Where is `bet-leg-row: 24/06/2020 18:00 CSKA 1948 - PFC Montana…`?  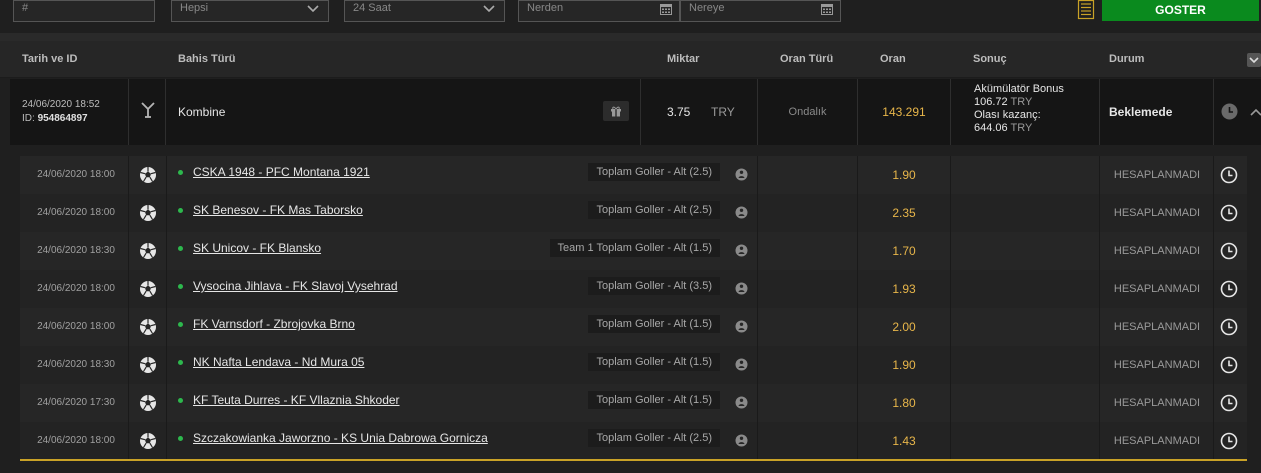 bet-leg-row: 24/06/2020 18:00 CSKA 1948 - PFC Montana… is located at coordinates (633, 175).